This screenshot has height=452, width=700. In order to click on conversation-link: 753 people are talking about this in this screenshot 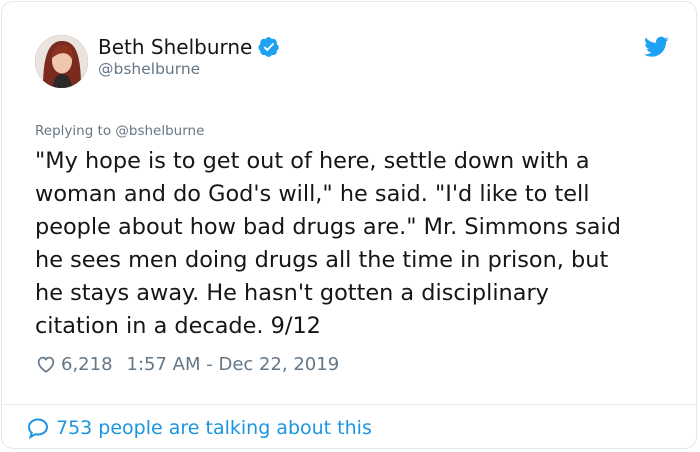, I will do `click(199, 428)`.